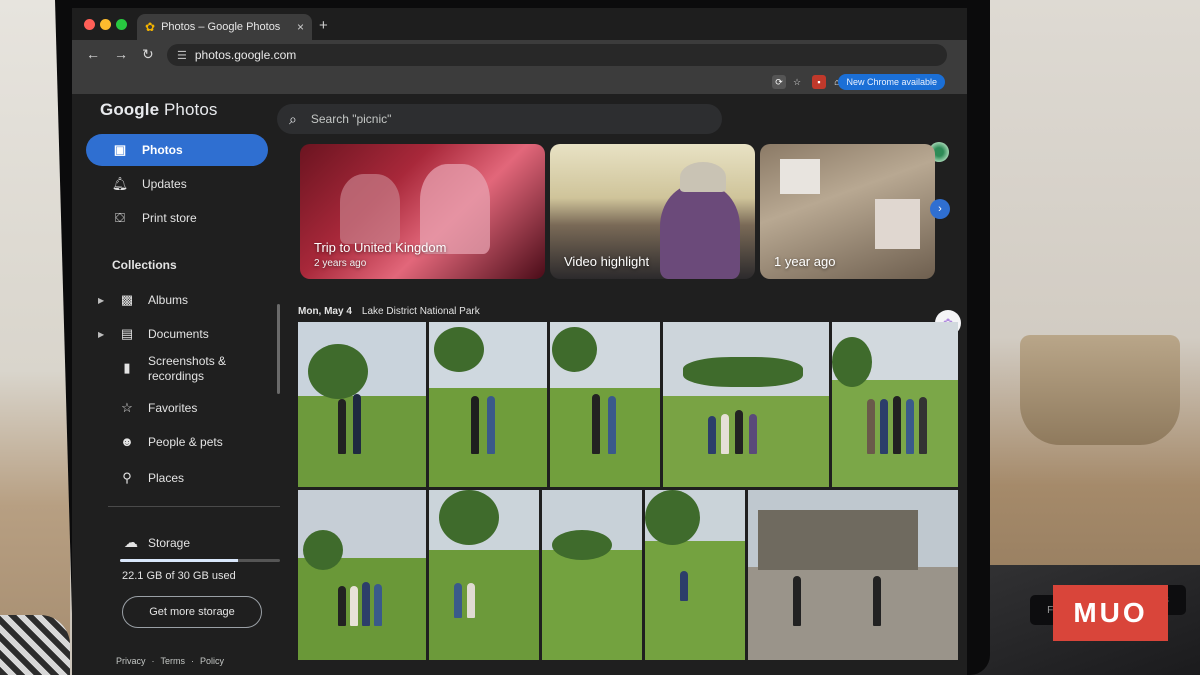  I want to click on sidebar-scrollbar, so click(278, 349).